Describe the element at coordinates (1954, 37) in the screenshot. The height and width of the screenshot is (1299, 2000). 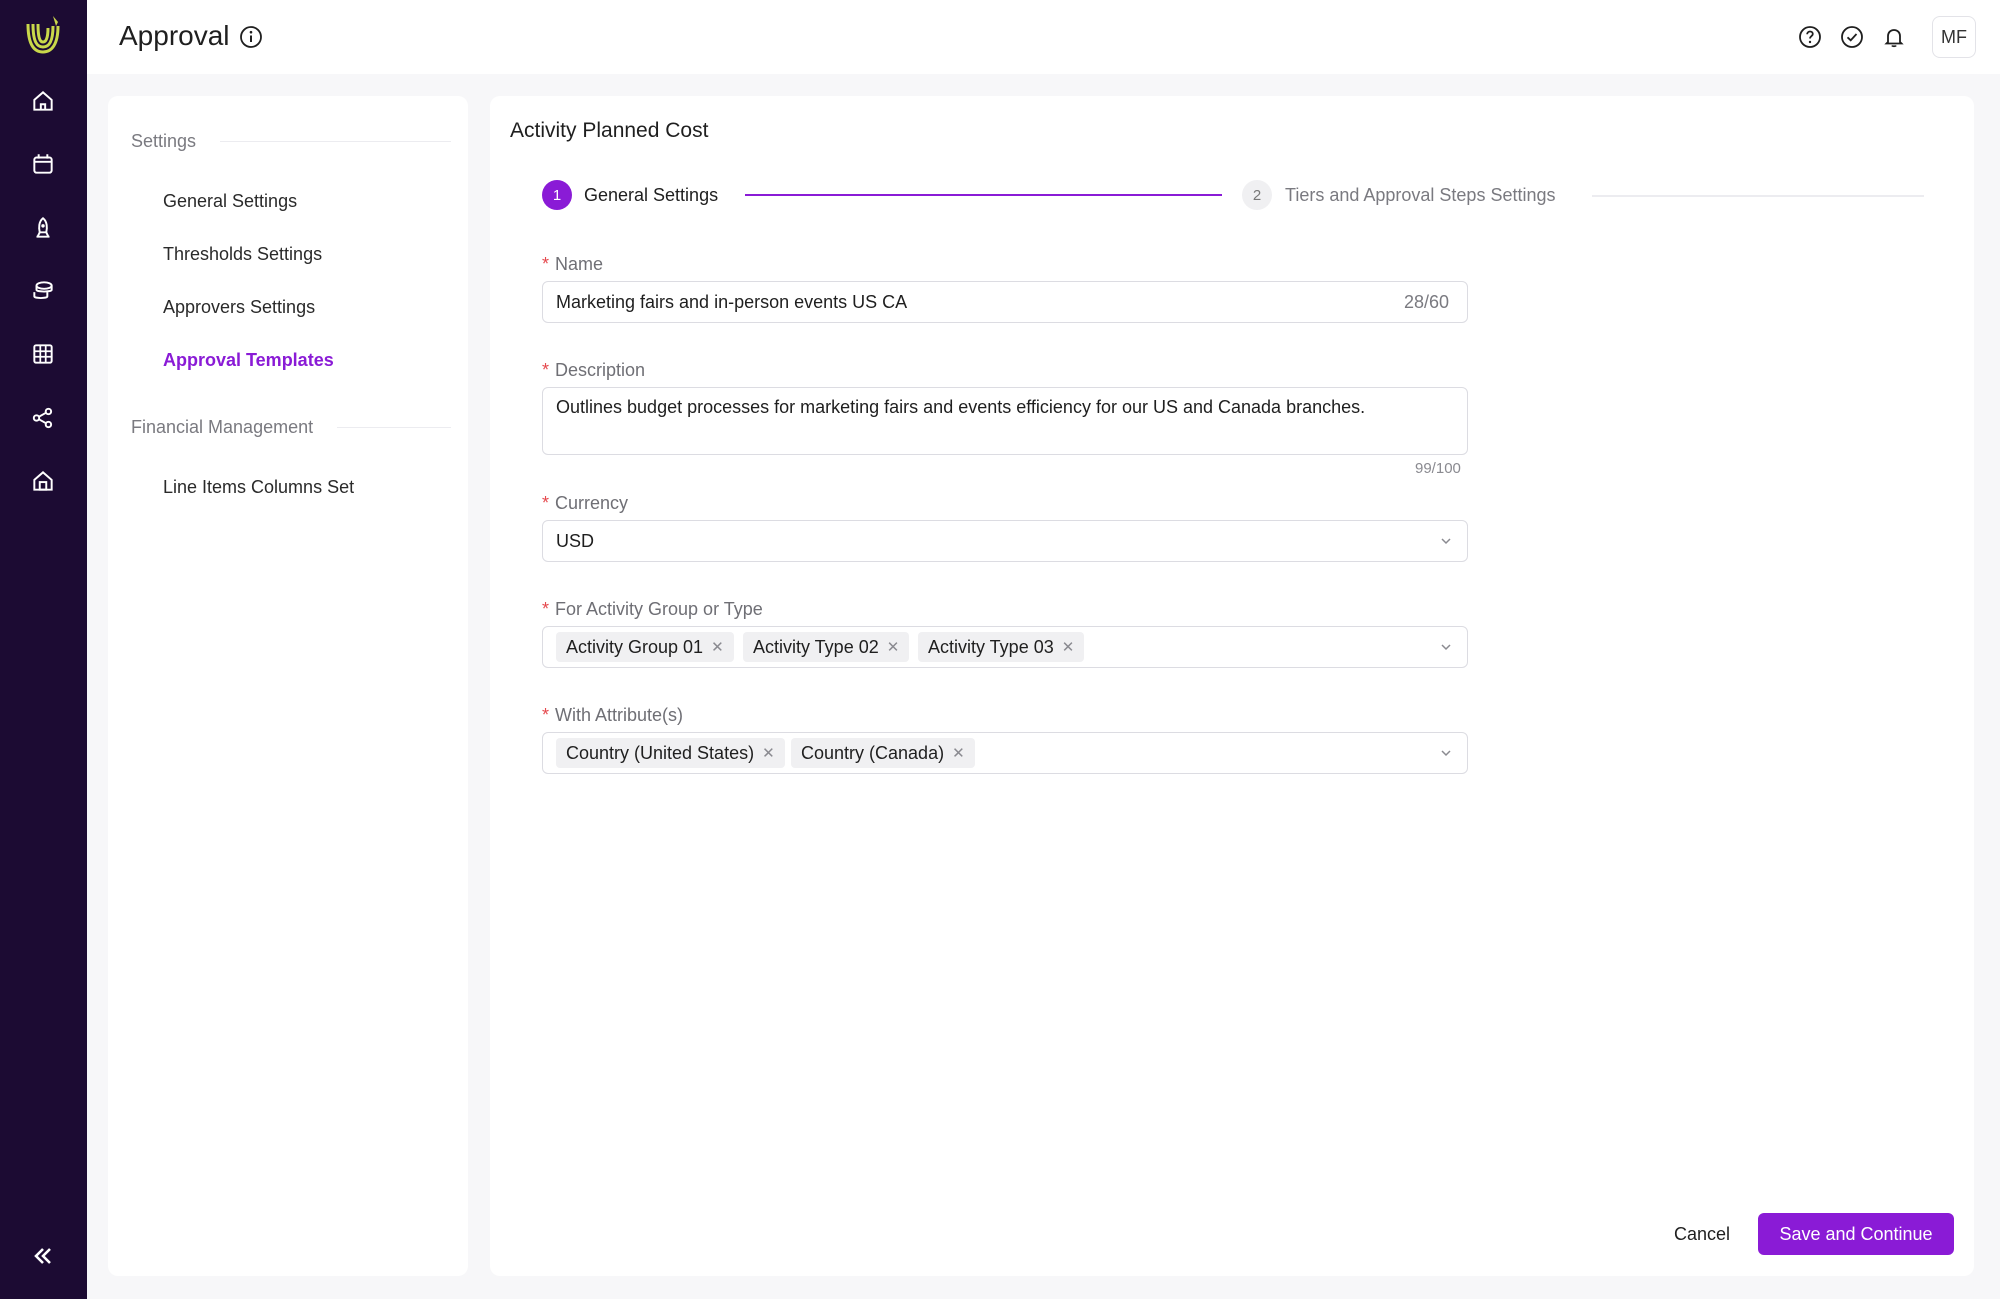
I see `user-avatar: MF` at that location.